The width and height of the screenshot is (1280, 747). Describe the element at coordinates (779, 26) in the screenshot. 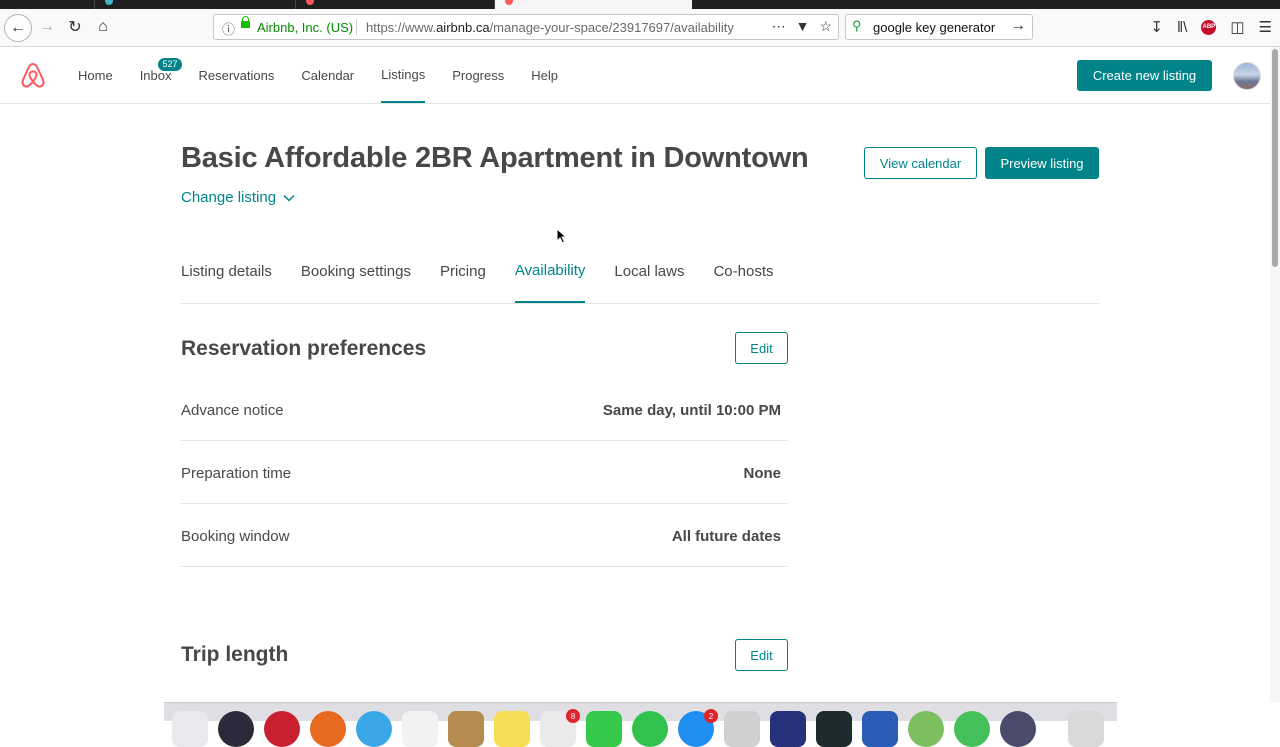

I see `page-actions-icon: ⋯` at that location.